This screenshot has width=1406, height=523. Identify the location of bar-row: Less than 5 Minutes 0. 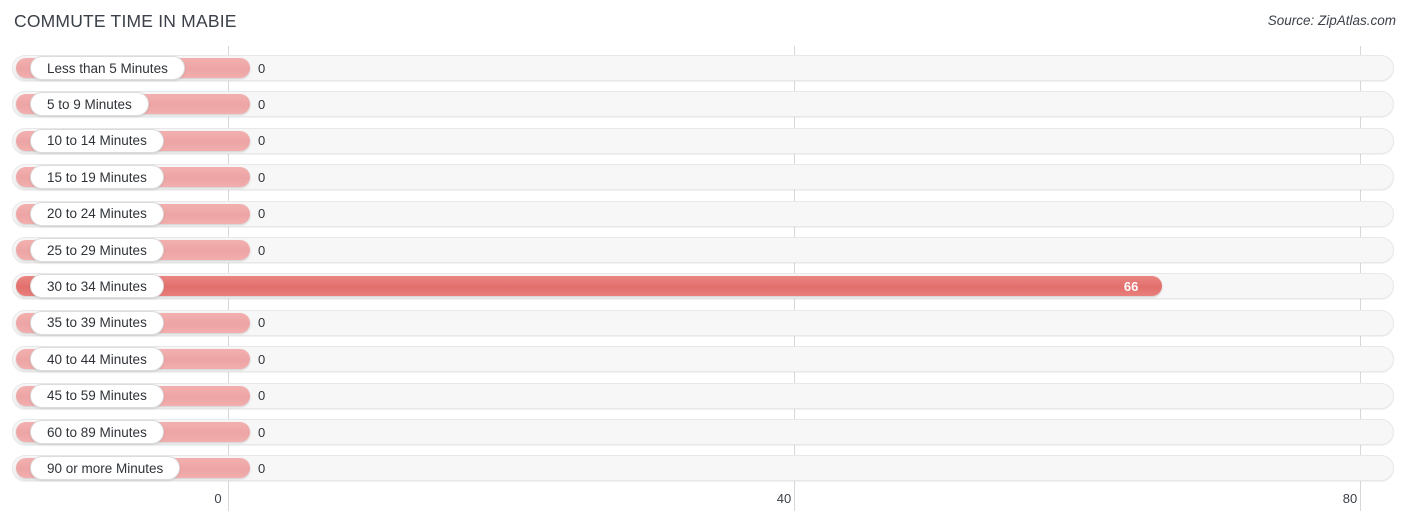
(703, 68).